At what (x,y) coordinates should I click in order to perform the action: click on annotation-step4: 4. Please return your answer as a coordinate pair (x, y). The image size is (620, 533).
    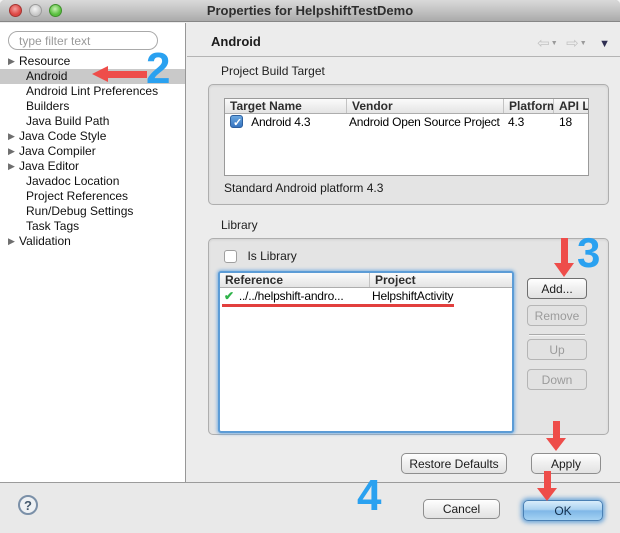
    Looking at the image, I should click on (369, 495).